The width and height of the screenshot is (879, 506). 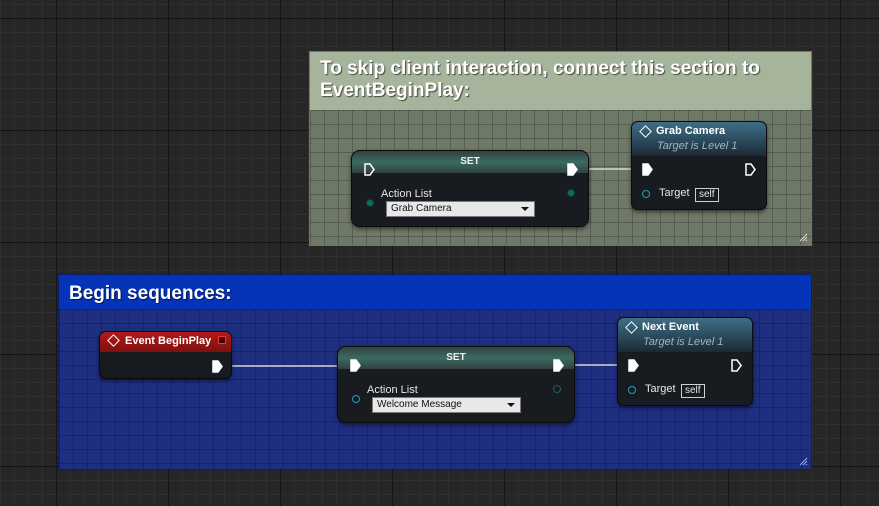 What do you see at coordinates (685, 361) in the screenshot?
I see `next-event-node: Next Event Target is Level 1 Target self` at bounding box center [685, 361].